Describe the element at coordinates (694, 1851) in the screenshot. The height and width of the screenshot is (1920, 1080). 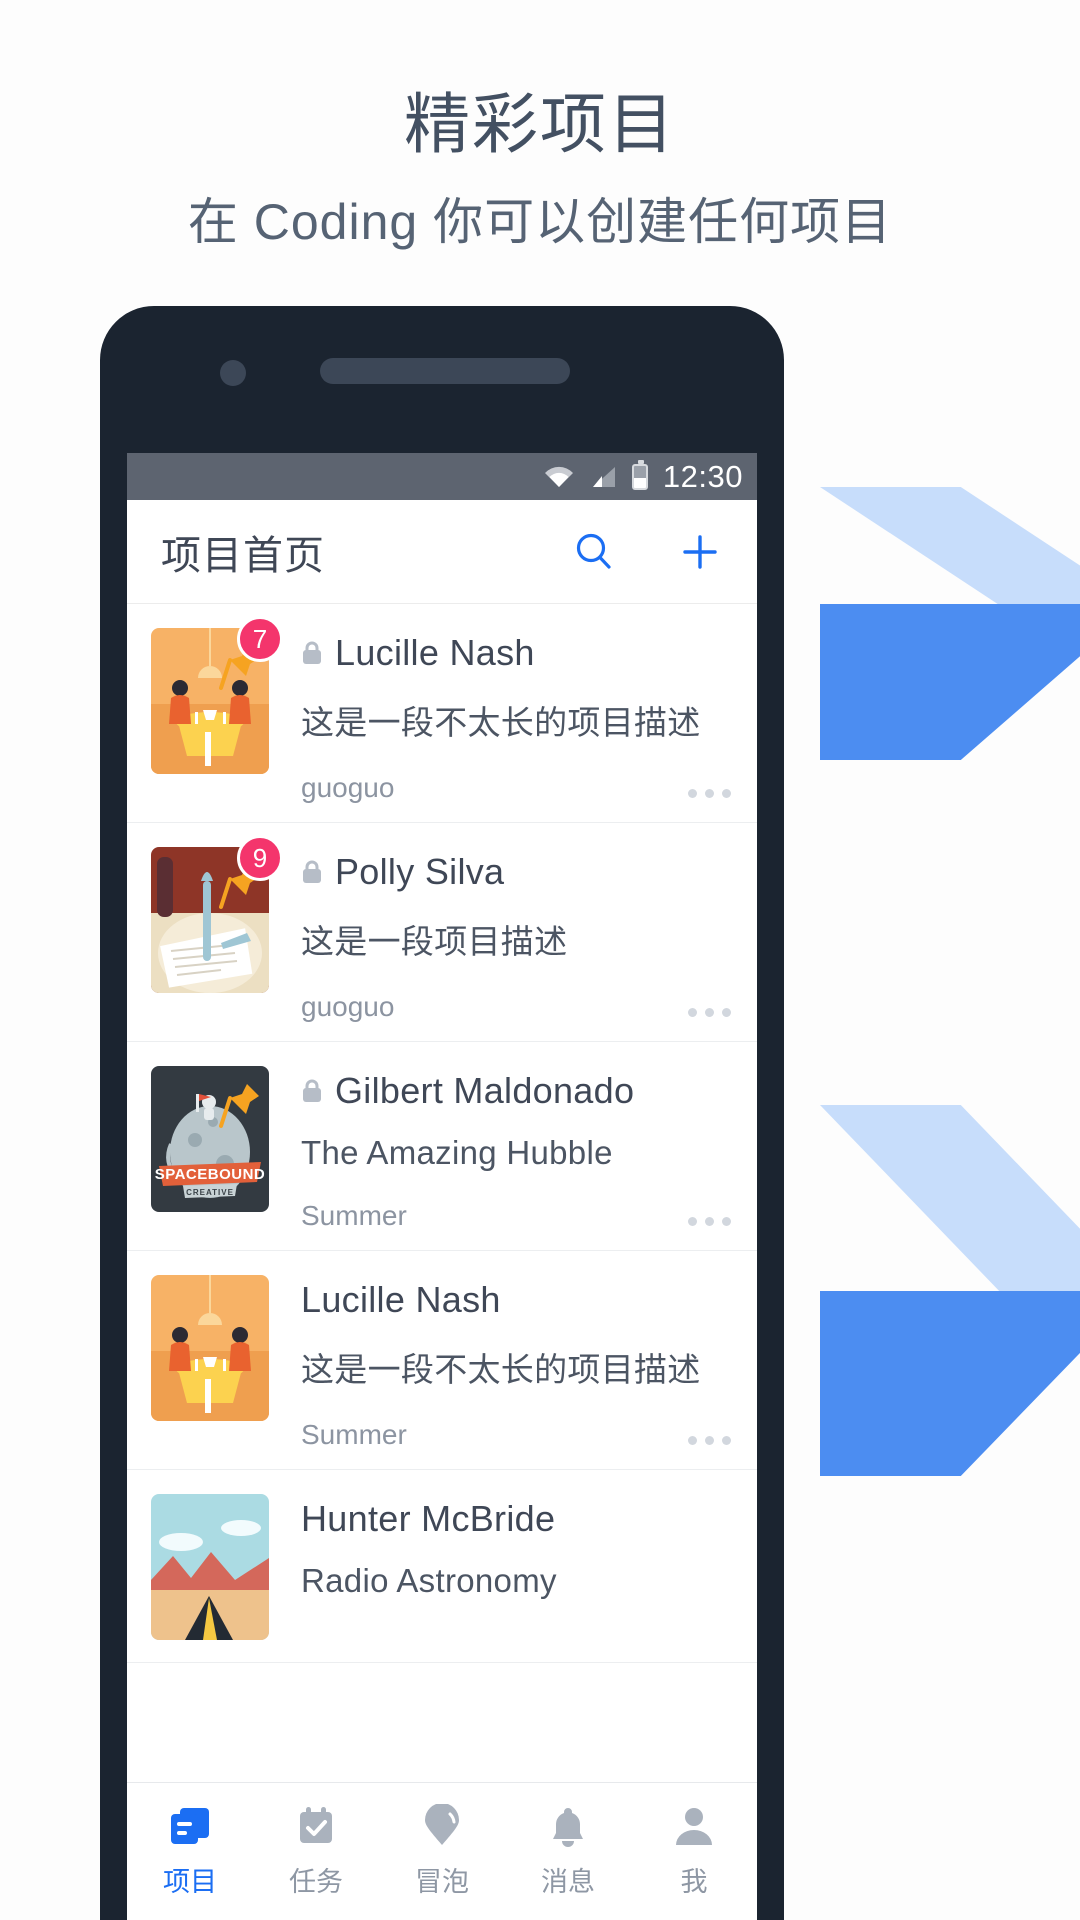
I see `tab-me: 我` at that location.